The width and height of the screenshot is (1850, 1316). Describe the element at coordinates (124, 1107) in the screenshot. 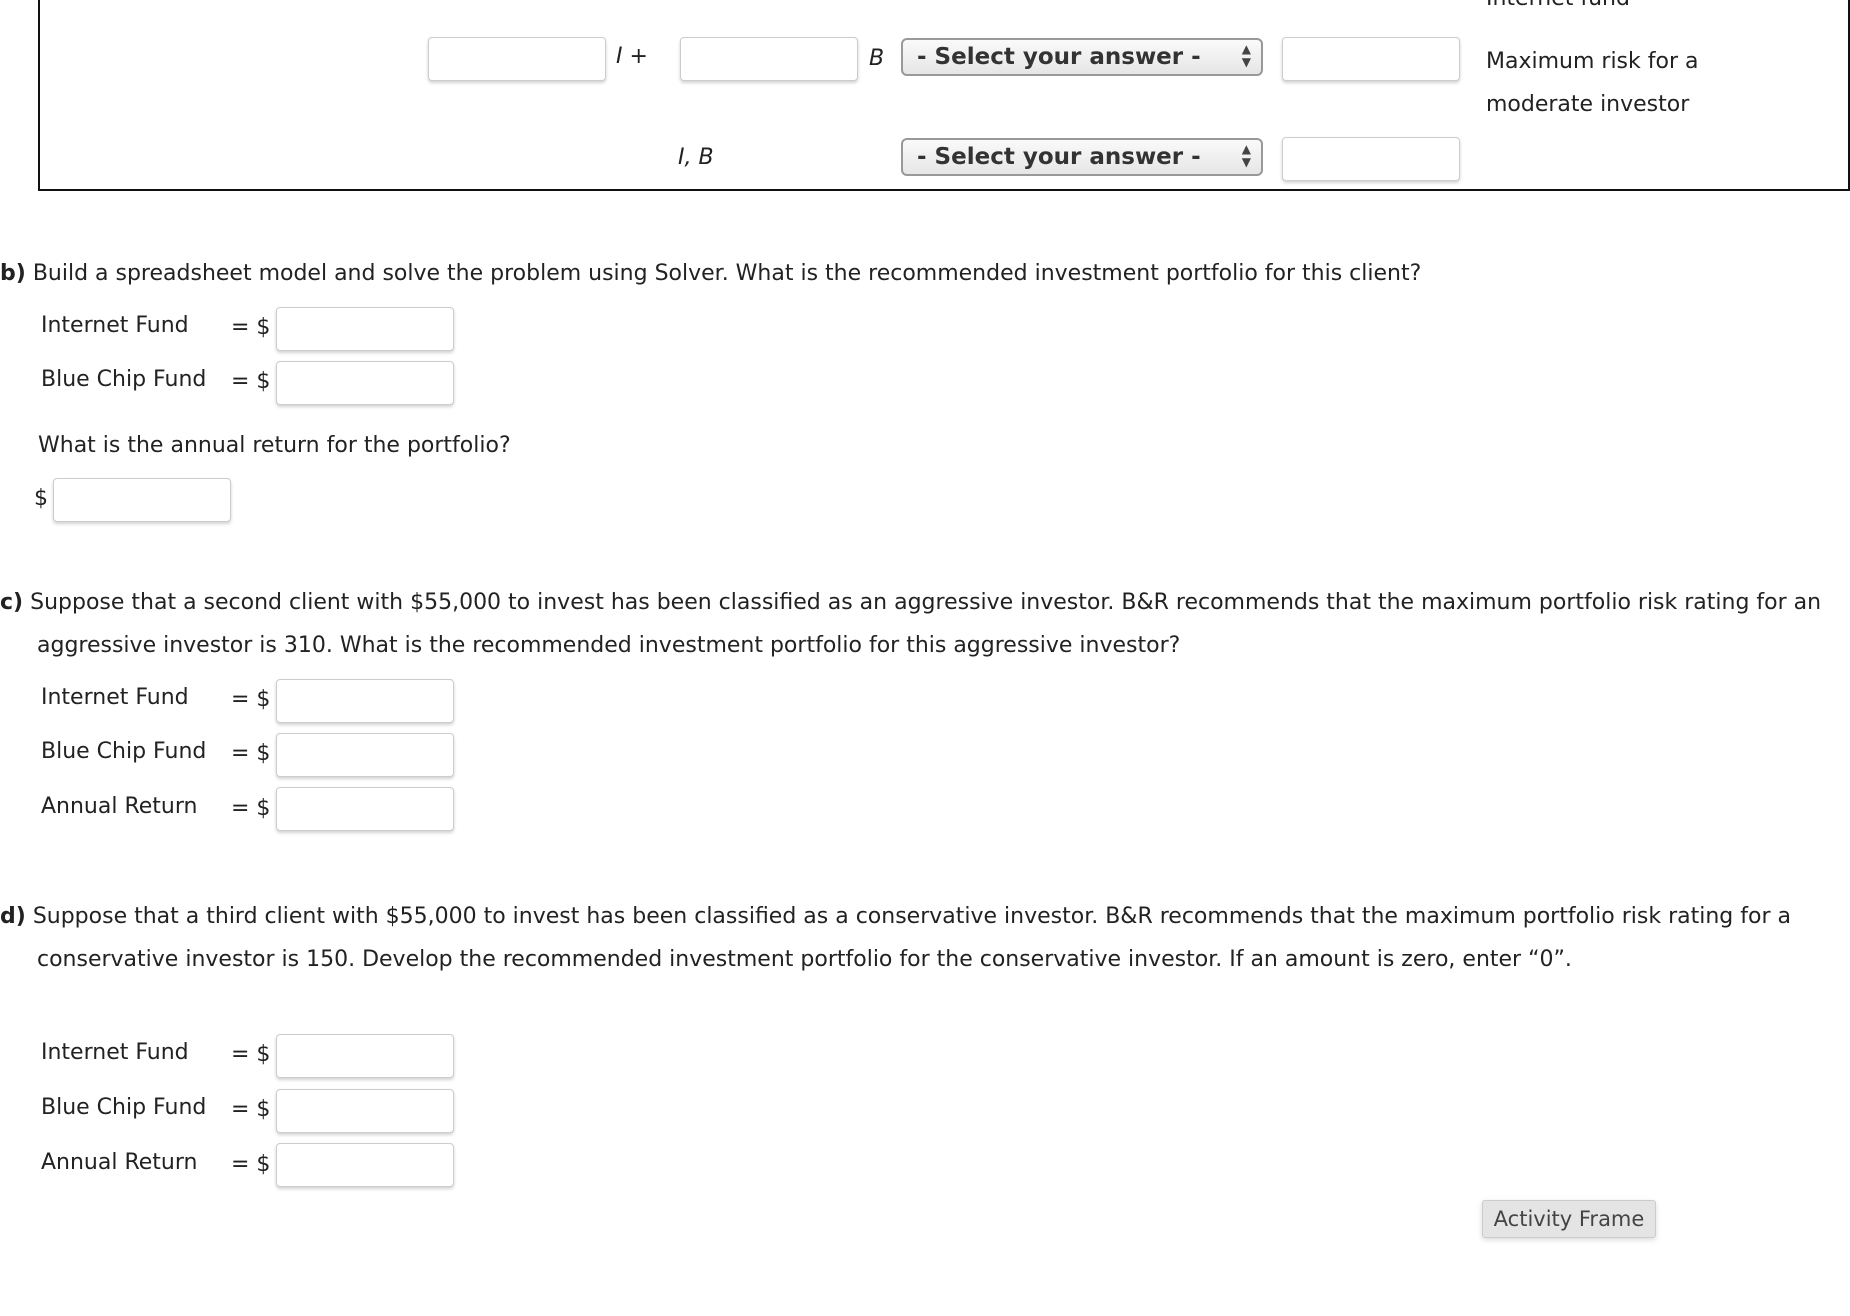

I see `d-bluechip-label: Blue Chip Fund` at that location.